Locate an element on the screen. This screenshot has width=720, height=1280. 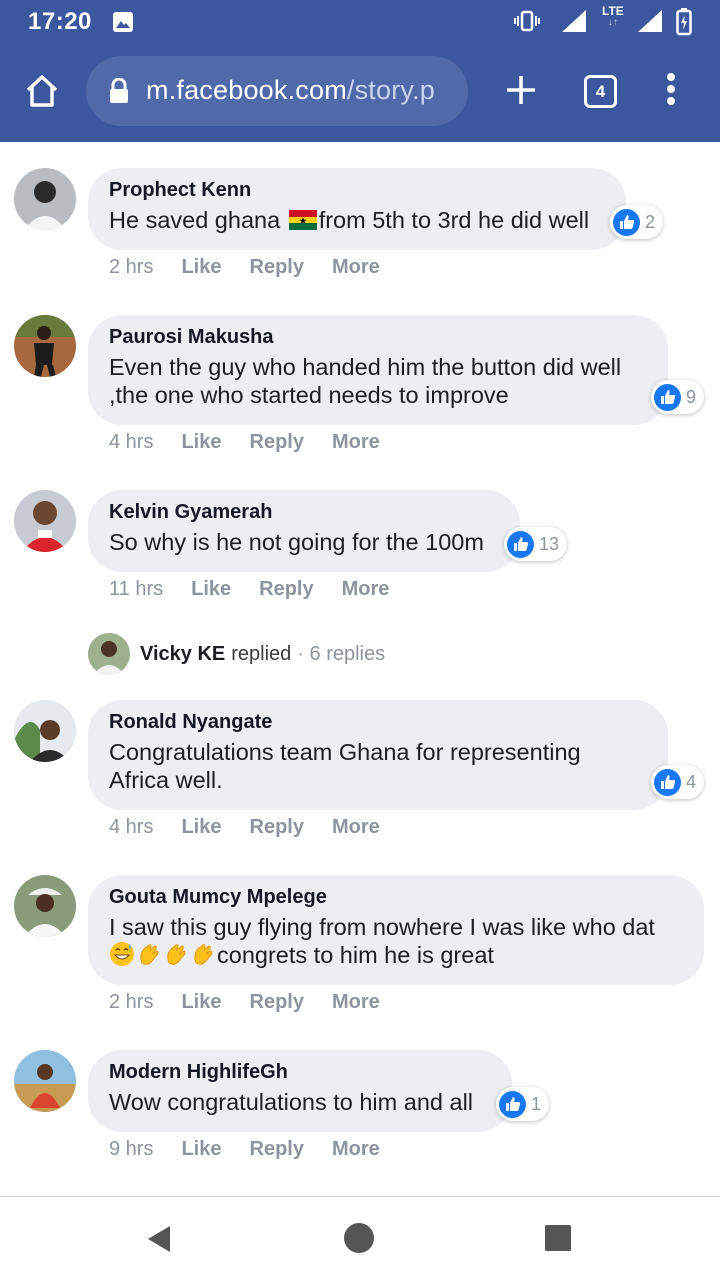
reaction-badge: 9 is located at coordinates (678, 397).